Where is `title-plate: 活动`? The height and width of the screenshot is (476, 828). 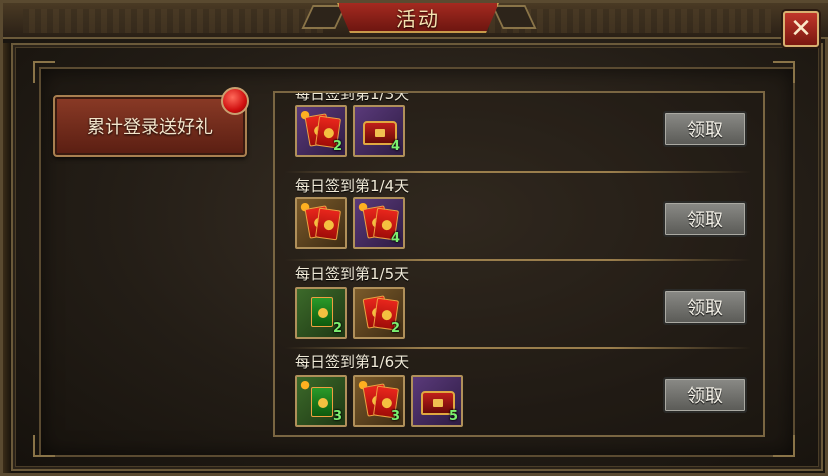
title-plate: 活动 is located at coordinates (418, 18).